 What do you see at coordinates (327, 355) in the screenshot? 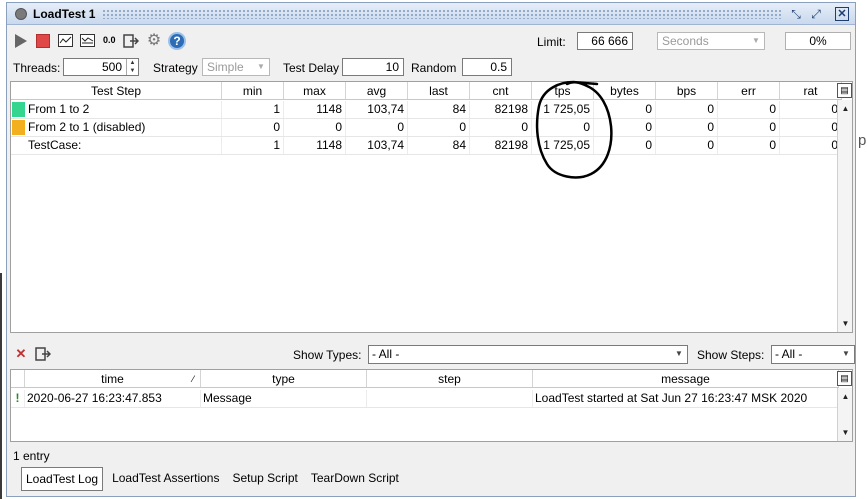
I see `show-types-label: Show Types:` at bounding box center [327, 355].